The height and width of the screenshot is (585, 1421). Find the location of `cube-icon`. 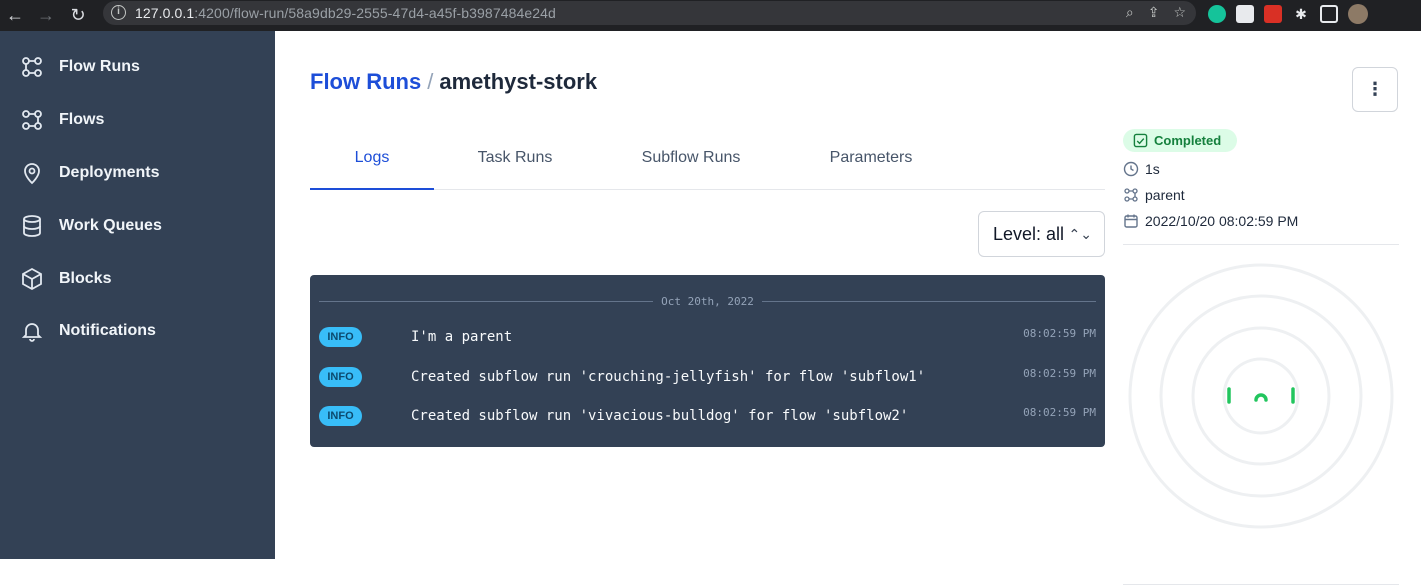

cube-icon is located at coordinates (32, 279).